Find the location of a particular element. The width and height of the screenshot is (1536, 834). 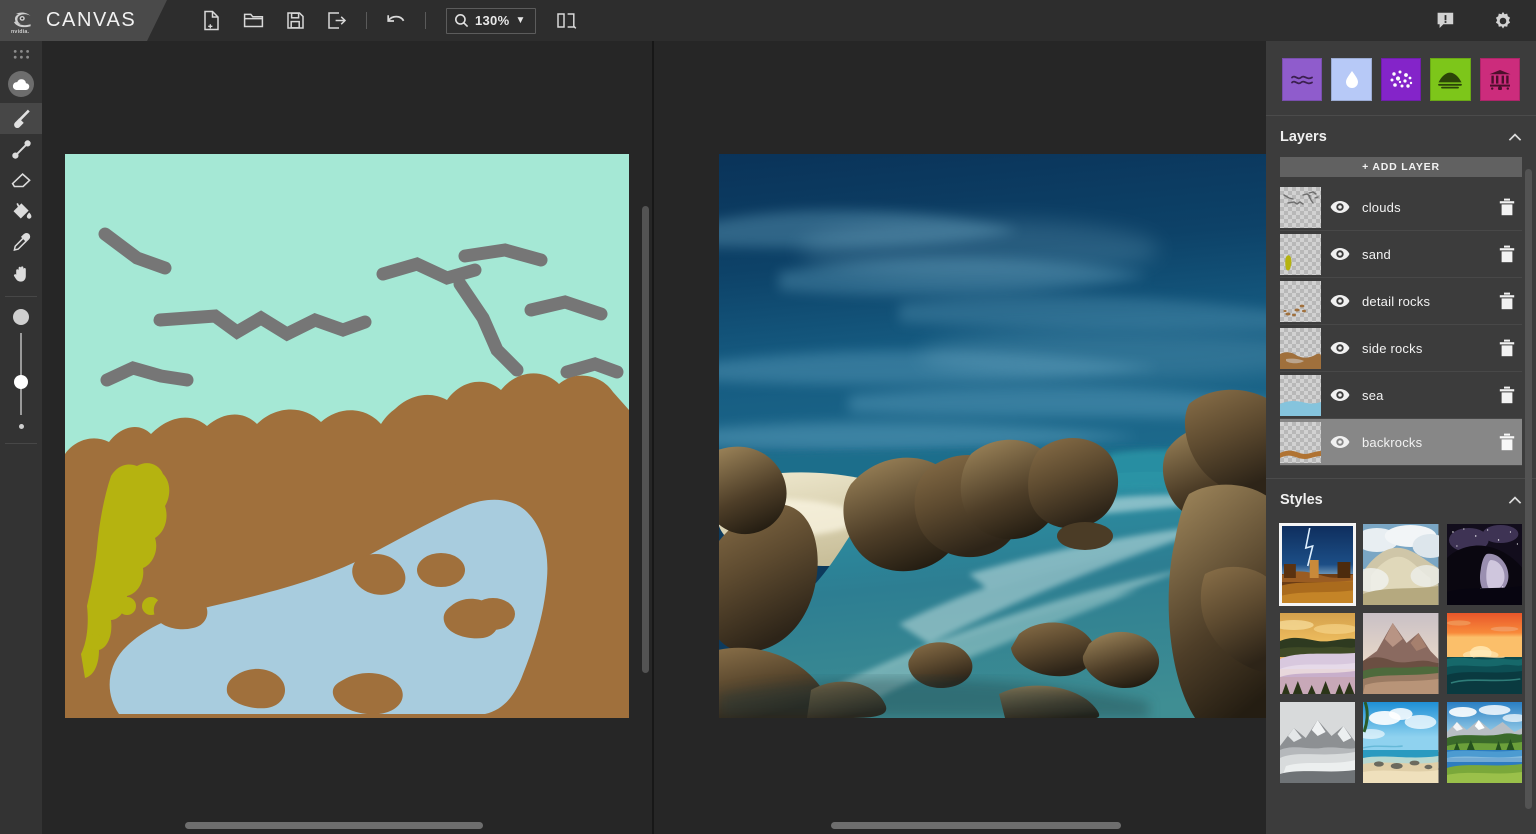

layer-name: side rocks is located at coordinates (1392, 348).